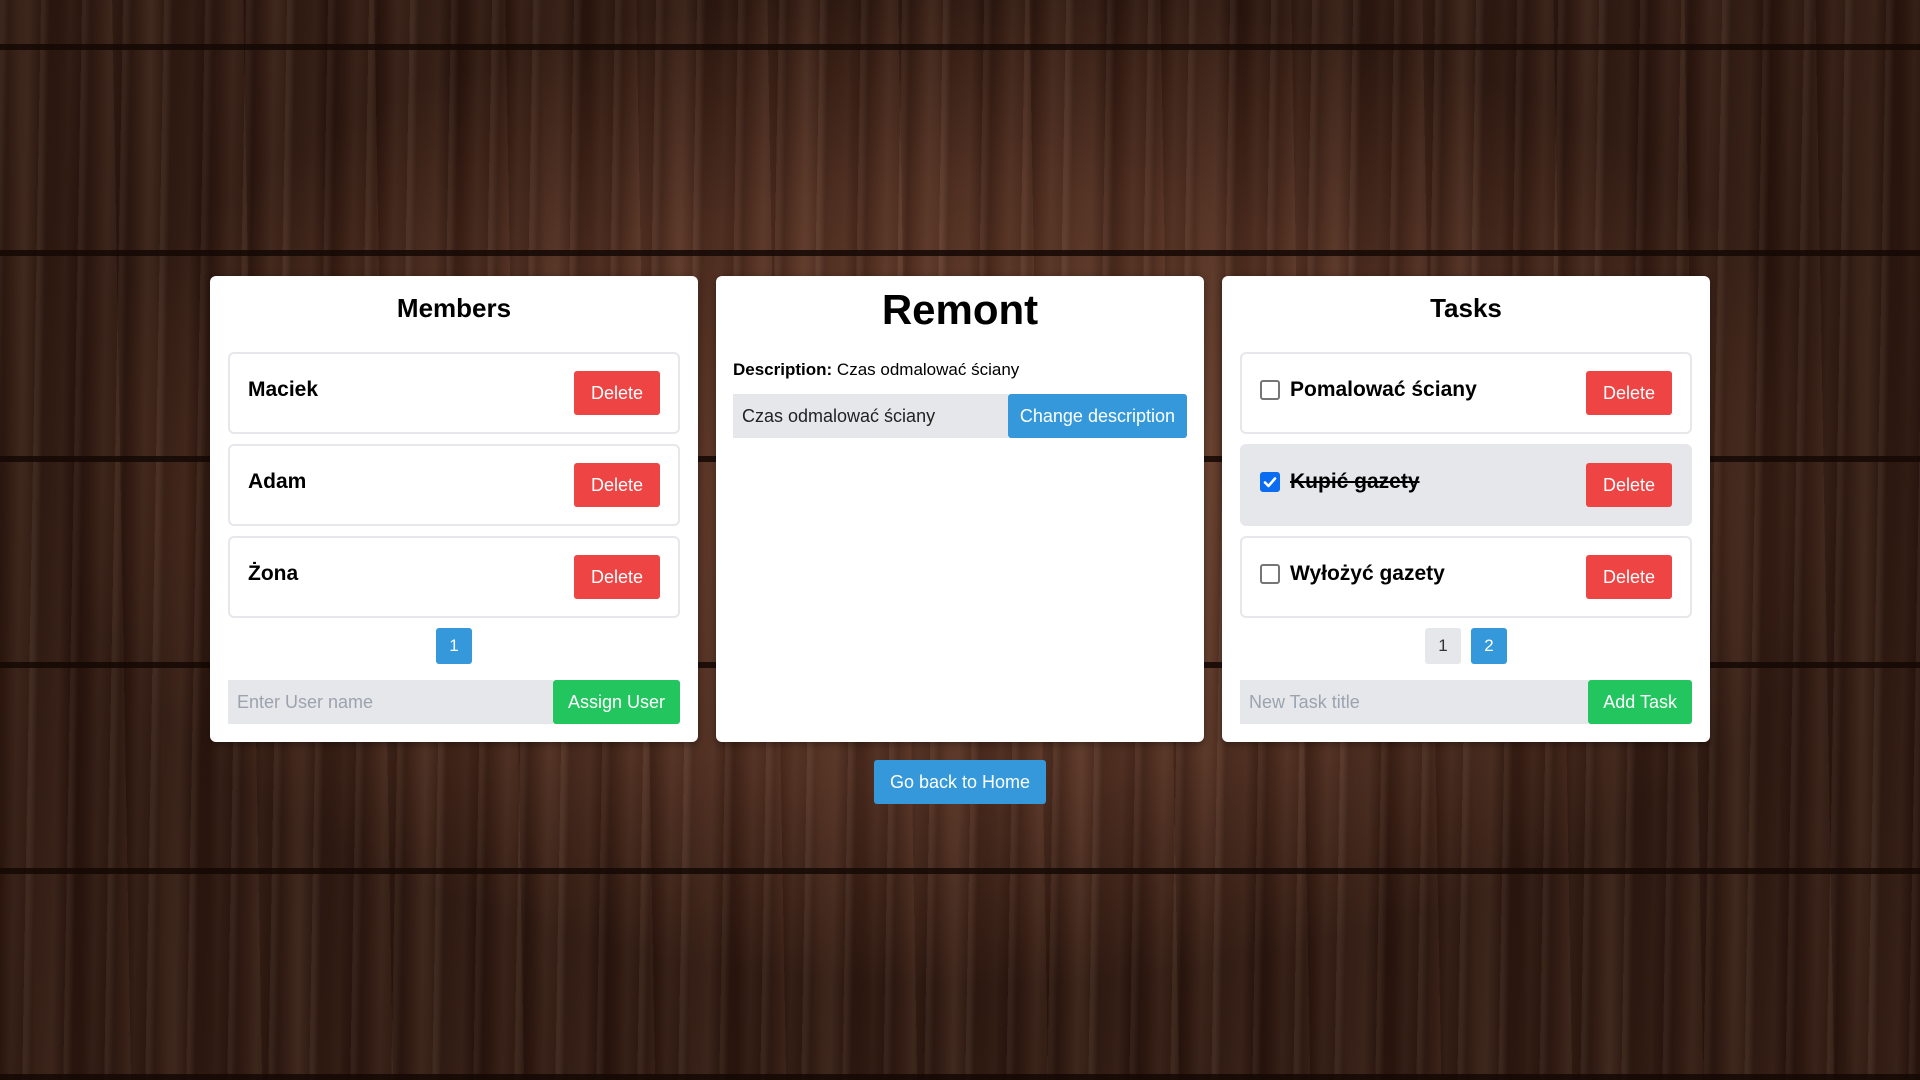  I want to click on task-title: Wyłożyć gazety, so click(1367, 573).